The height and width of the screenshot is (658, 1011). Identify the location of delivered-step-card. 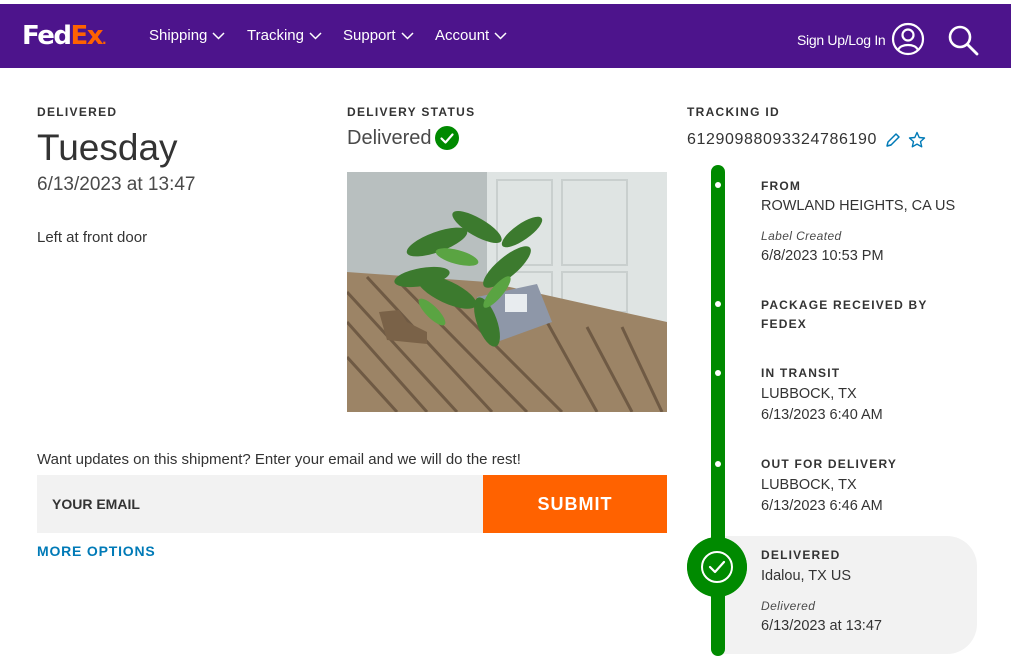
(846, 595).